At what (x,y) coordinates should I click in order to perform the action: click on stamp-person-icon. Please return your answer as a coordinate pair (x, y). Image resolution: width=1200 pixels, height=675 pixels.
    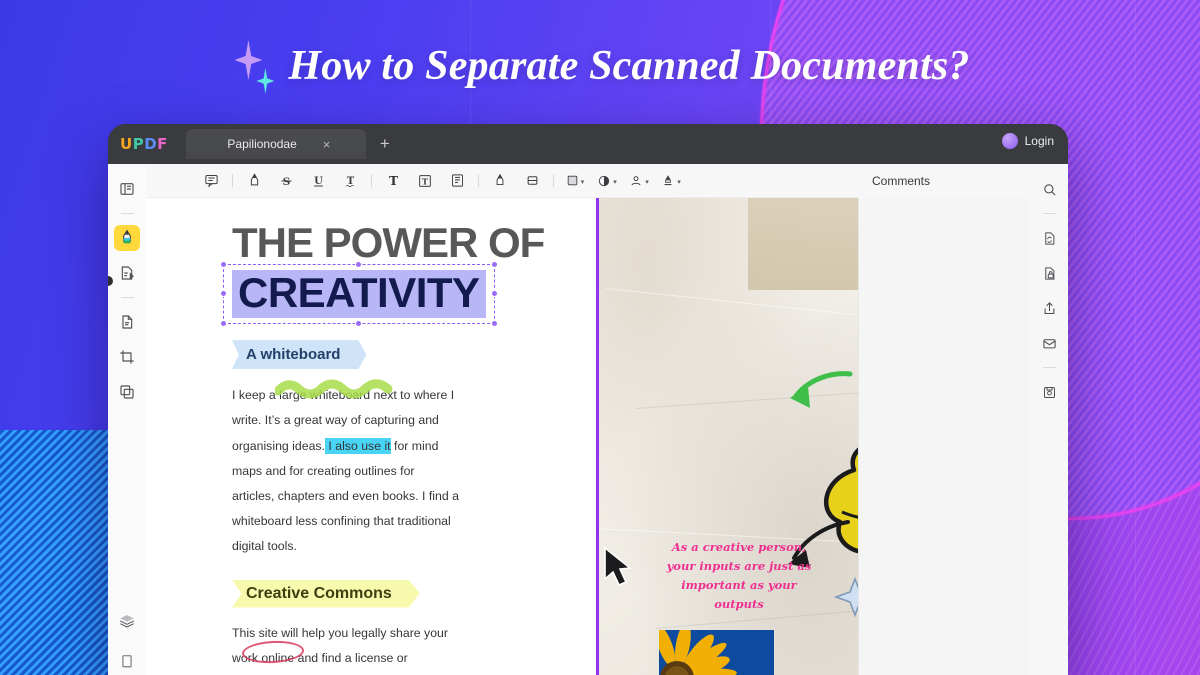
    Looking at the image, I should click on (636, 180).